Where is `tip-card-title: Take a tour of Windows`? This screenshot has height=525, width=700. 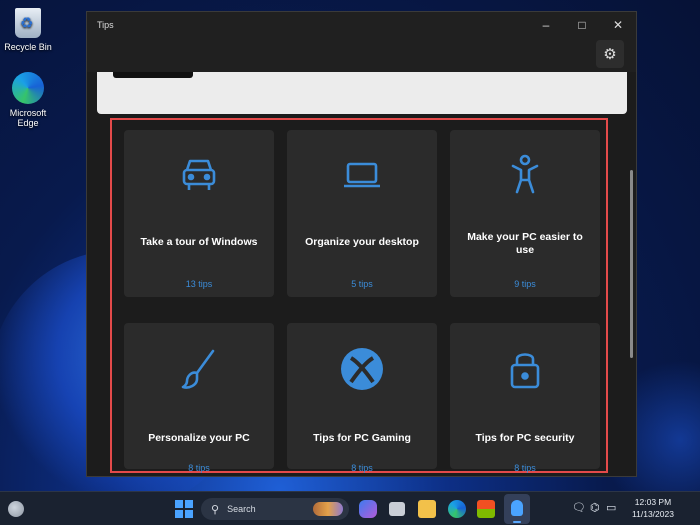
tip-card-title: Take a tour of Windows is located at coordinates (199, 242).